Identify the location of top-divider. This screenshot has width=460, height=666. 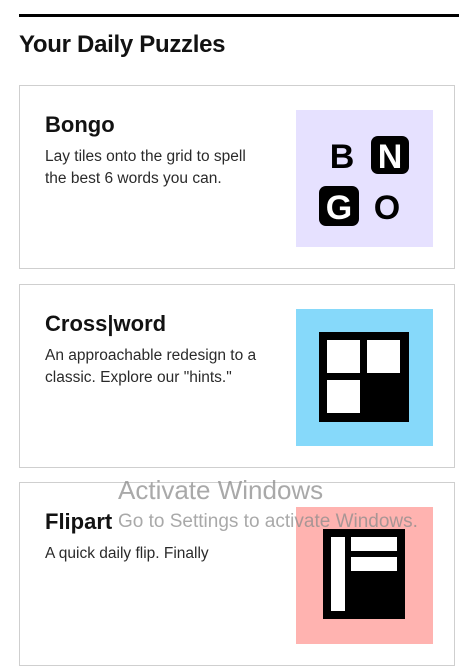
(239, 15).